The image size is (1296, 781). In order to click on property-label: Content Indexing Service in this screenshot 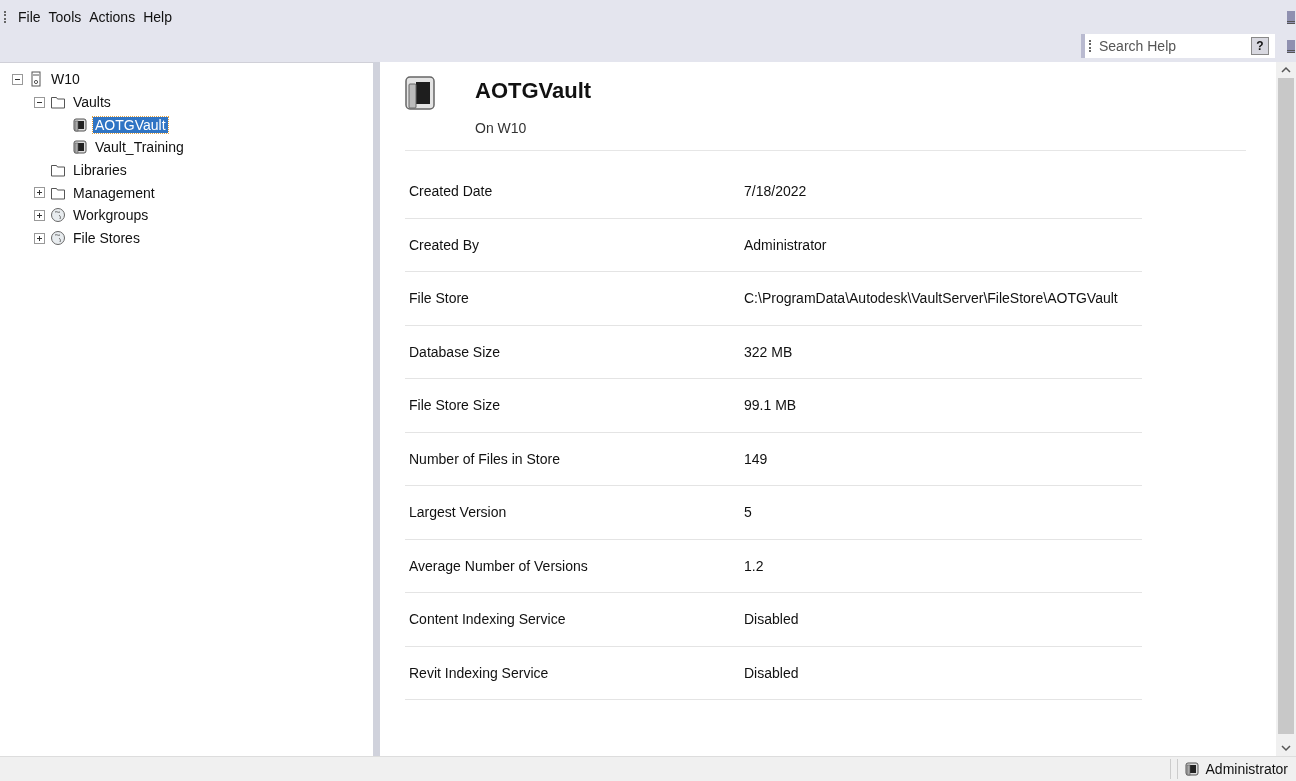, I will do `click(488, 619)`.